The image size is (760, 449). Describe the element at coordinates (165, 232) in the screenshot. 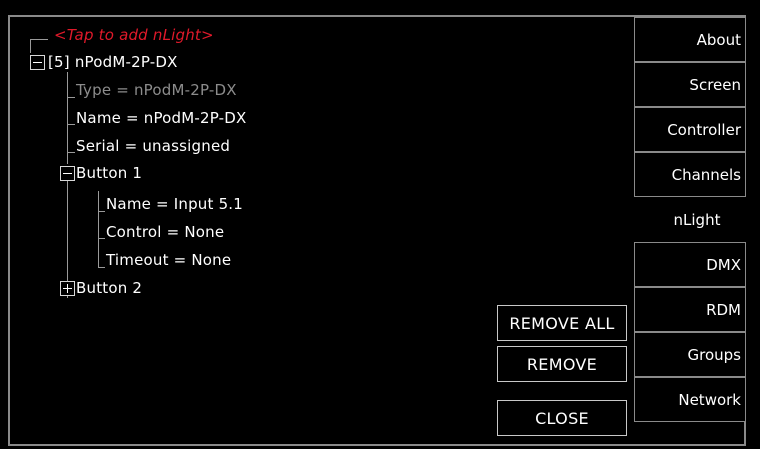

I see `button1-control: Control = None` at that location.